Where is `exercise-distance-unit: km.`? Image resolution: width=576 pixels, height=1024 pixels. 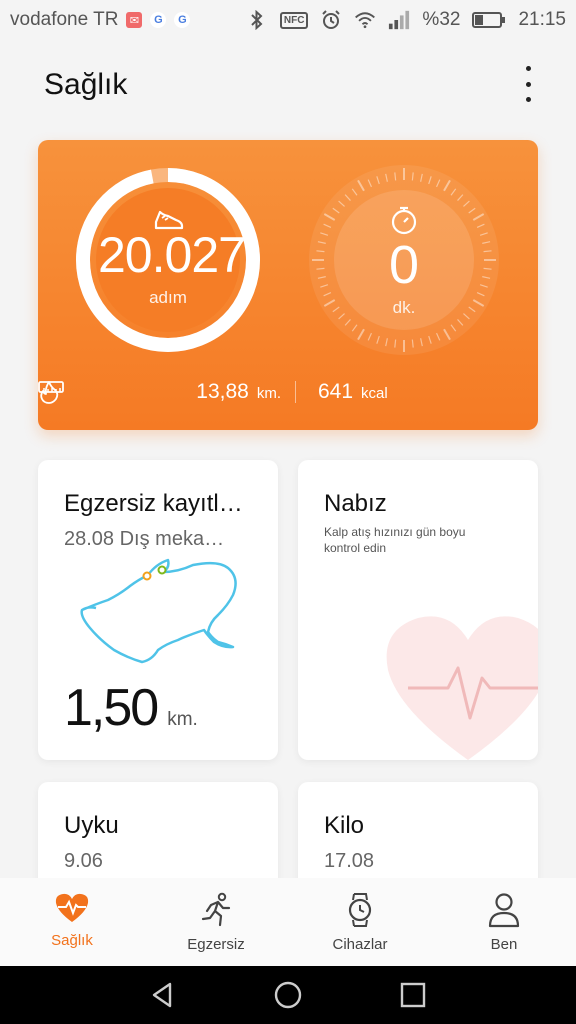 exercise-distance-unit: km. is located at coordinates (182, 719).